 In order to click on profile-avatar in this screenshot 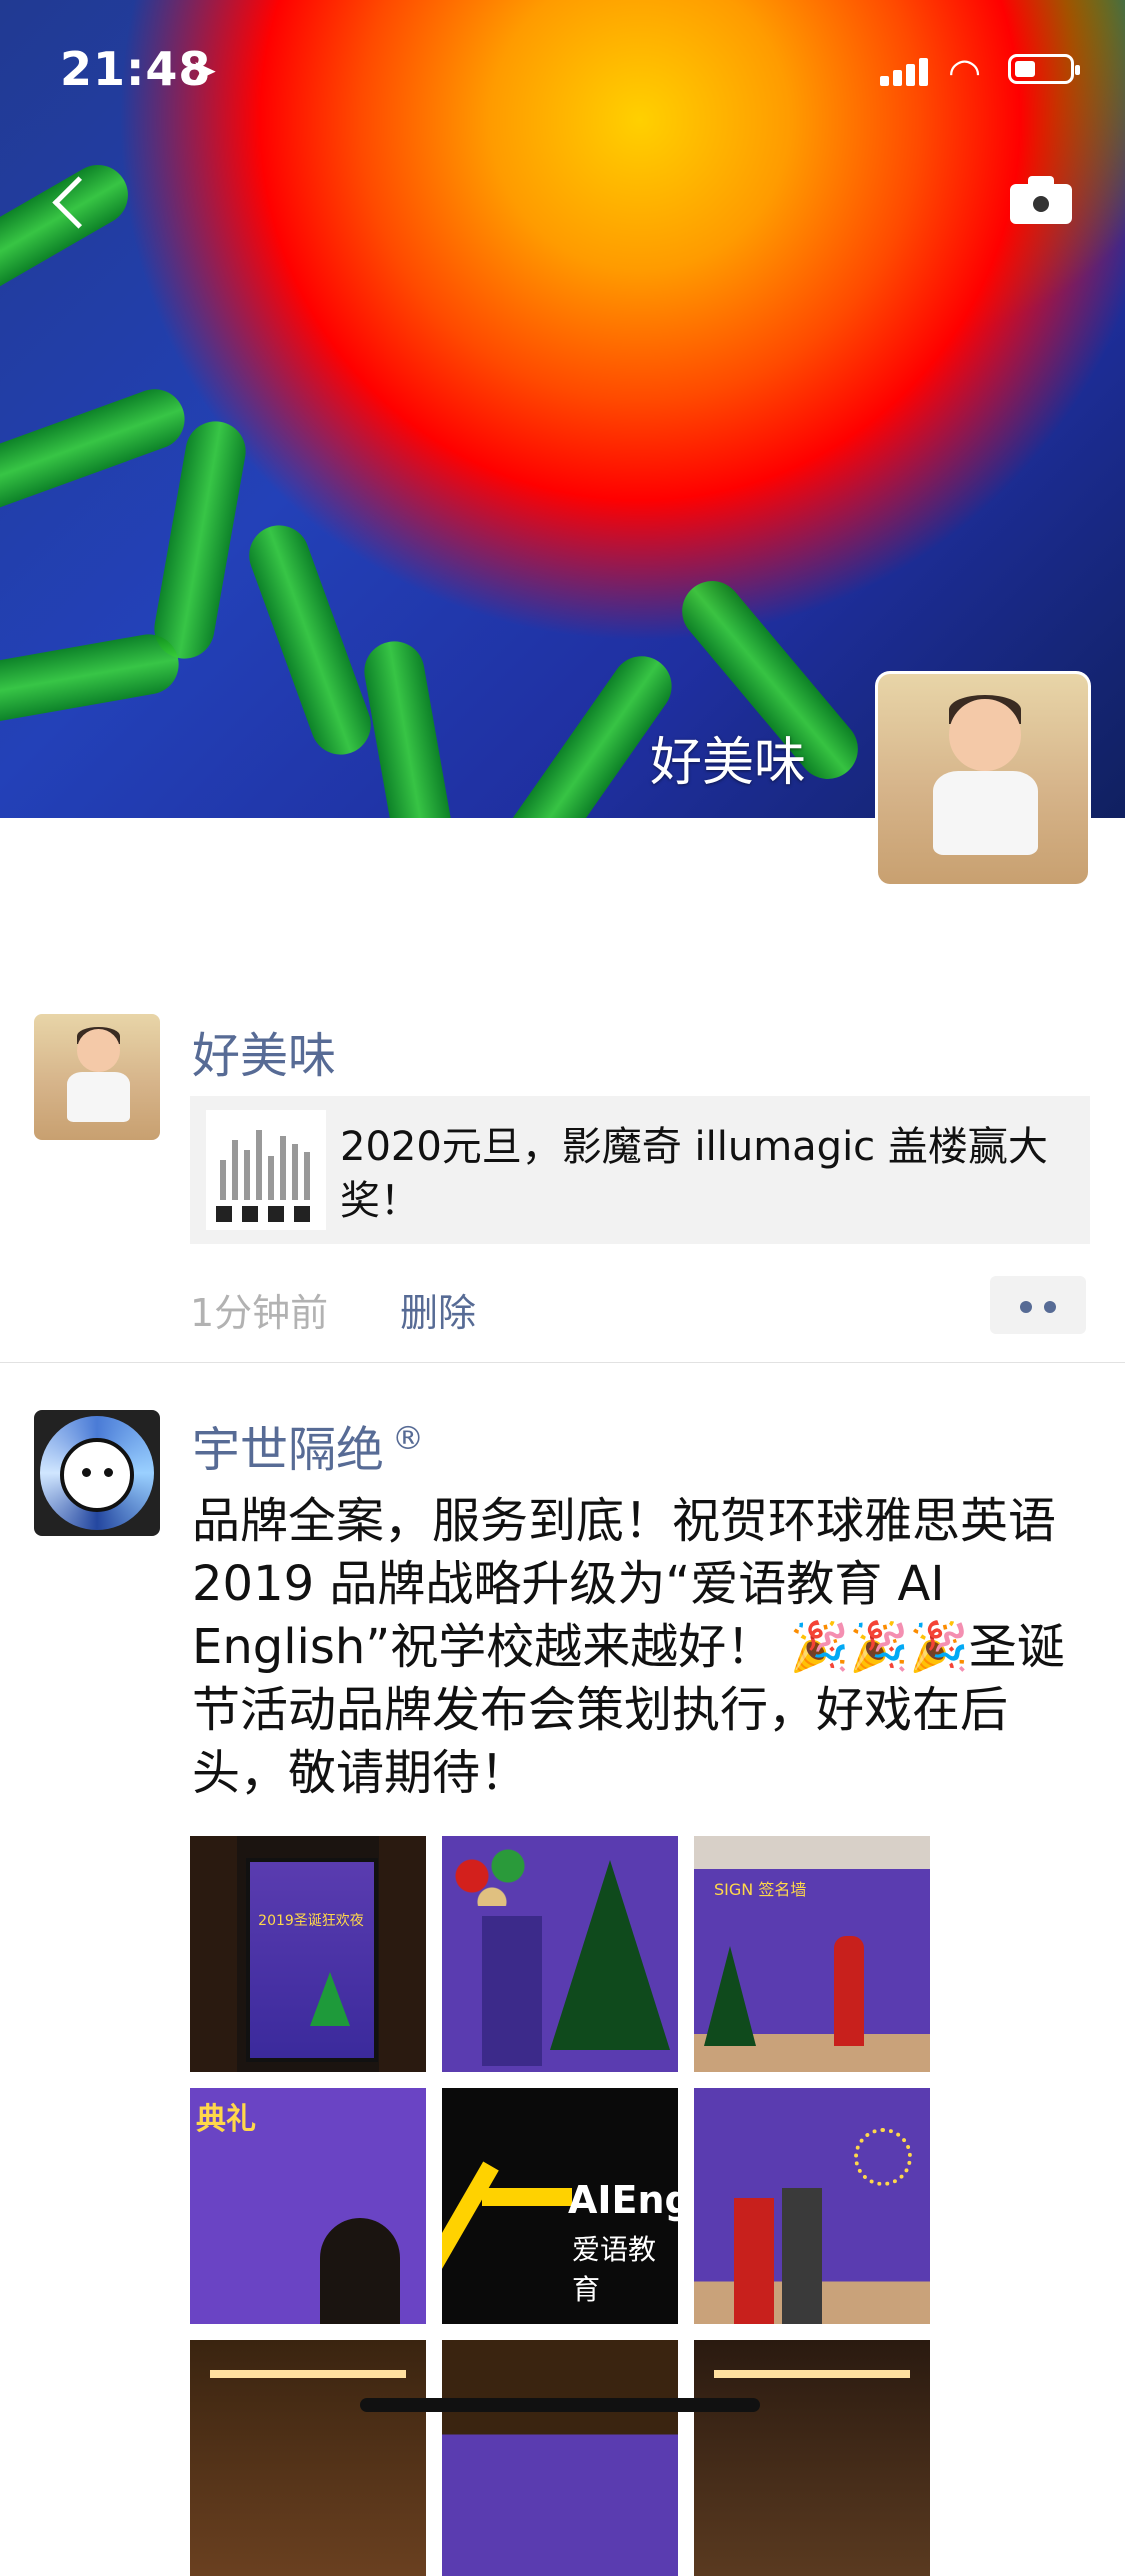, I will do `click(983, 779)`.